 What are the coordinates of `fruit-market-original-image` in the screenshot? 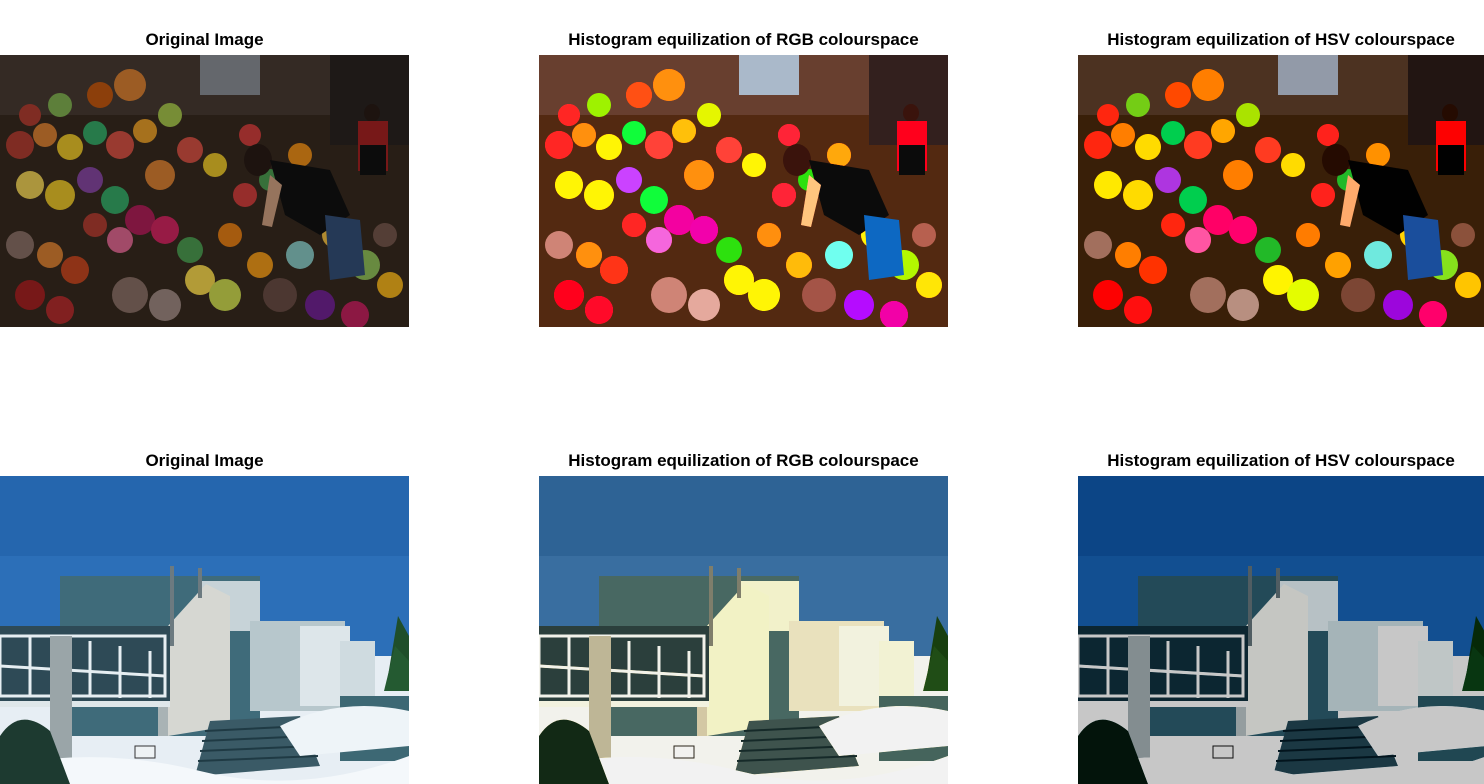 It's located at (204, 191).